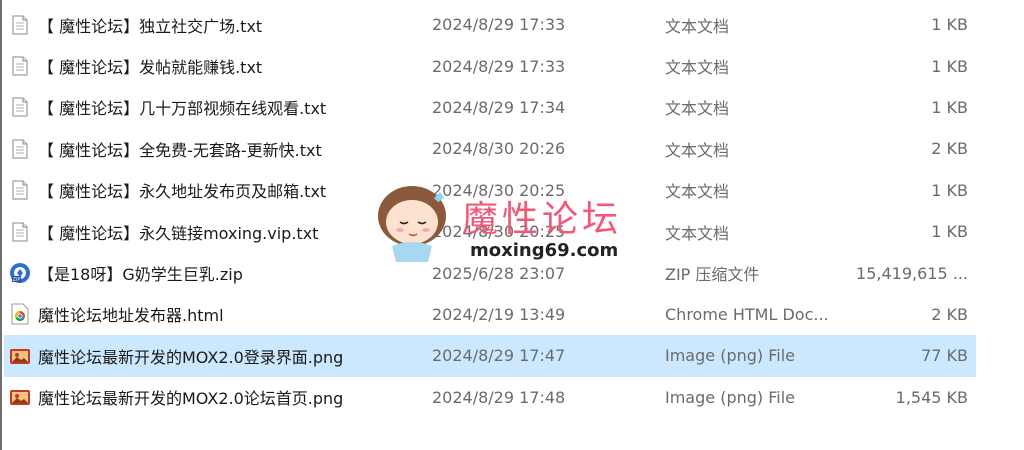  I want to click on file-name: 【 魔性论坛】全免费-无套路-更新快.txt, so click(180, 150).